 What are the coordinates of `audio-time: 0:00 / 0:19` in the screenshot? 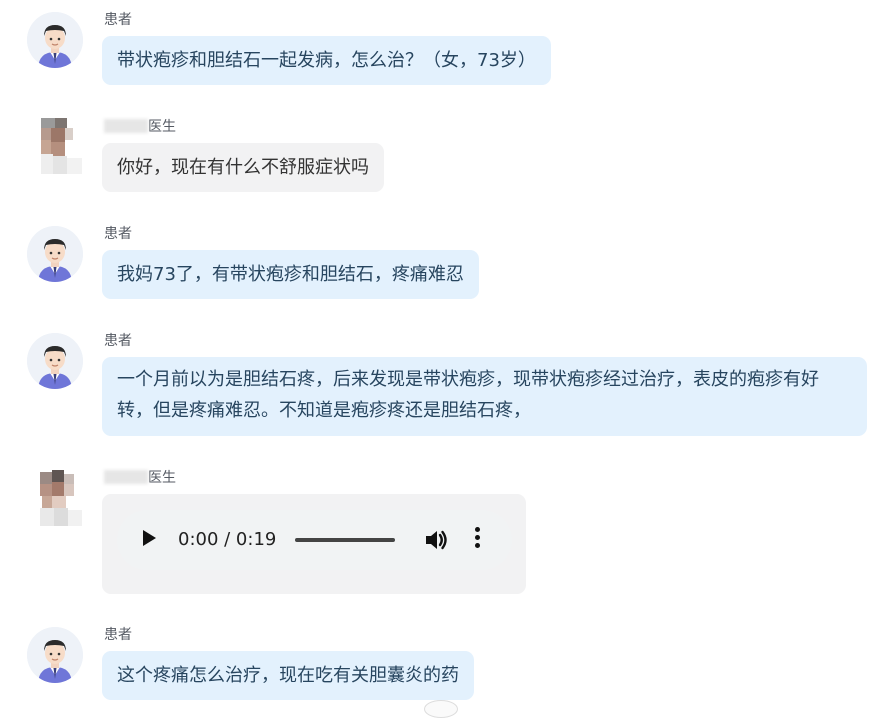 It's located at (227, 539).